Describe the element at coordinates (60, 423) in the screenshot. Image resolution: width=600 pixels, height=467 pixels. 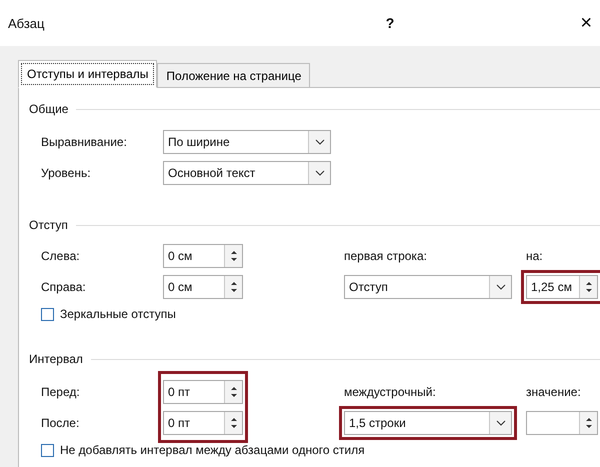
I see `field-label: После:` at that location.